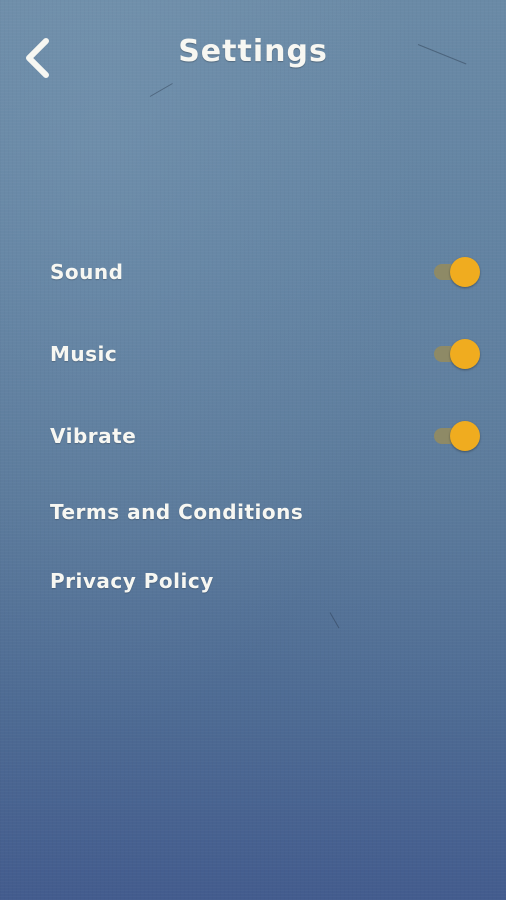 The height and width of the screenshot is (900, 506). What do you see at coordinates (87, 272) in the screenshot?
I see `sound-label: Sound` at bounding box center [87, 272].